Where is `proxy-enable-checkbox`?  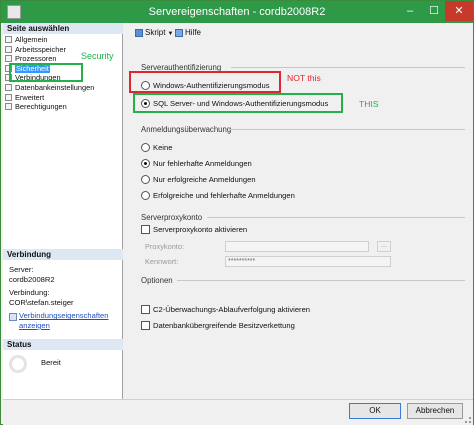
proxy-enable-checkbox is located at coordinates (145, 229).